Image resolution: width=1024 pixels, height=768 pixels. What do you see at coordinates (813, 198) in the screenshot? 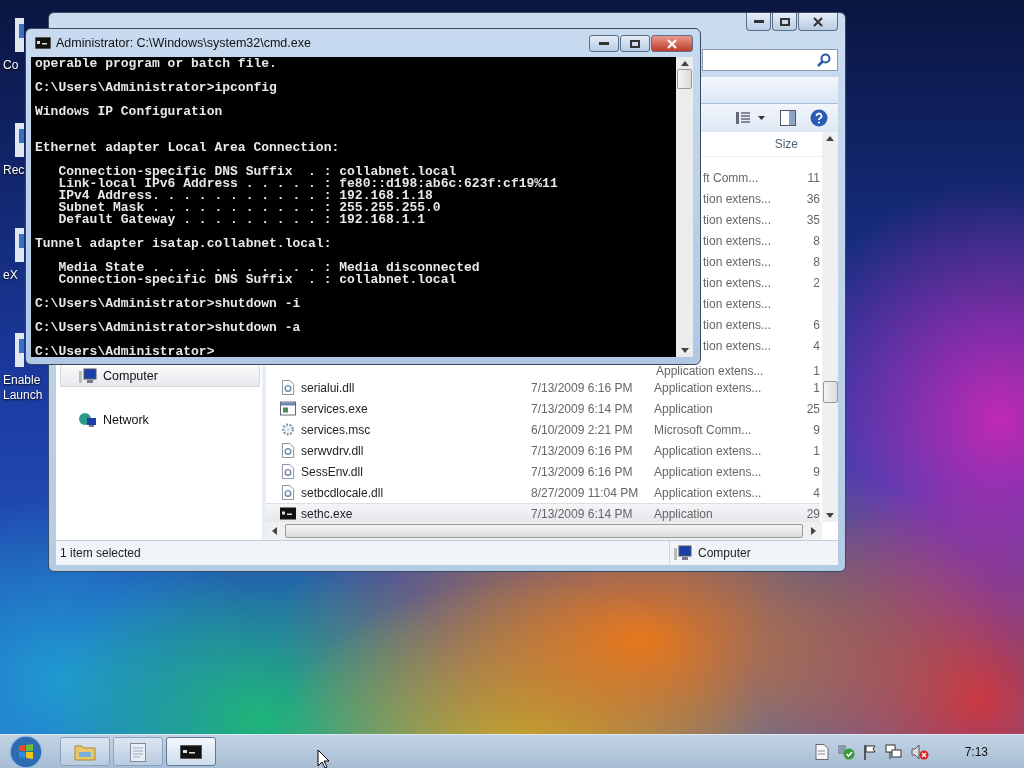
I see `file-size: 36` at bounding box center [813, 198].